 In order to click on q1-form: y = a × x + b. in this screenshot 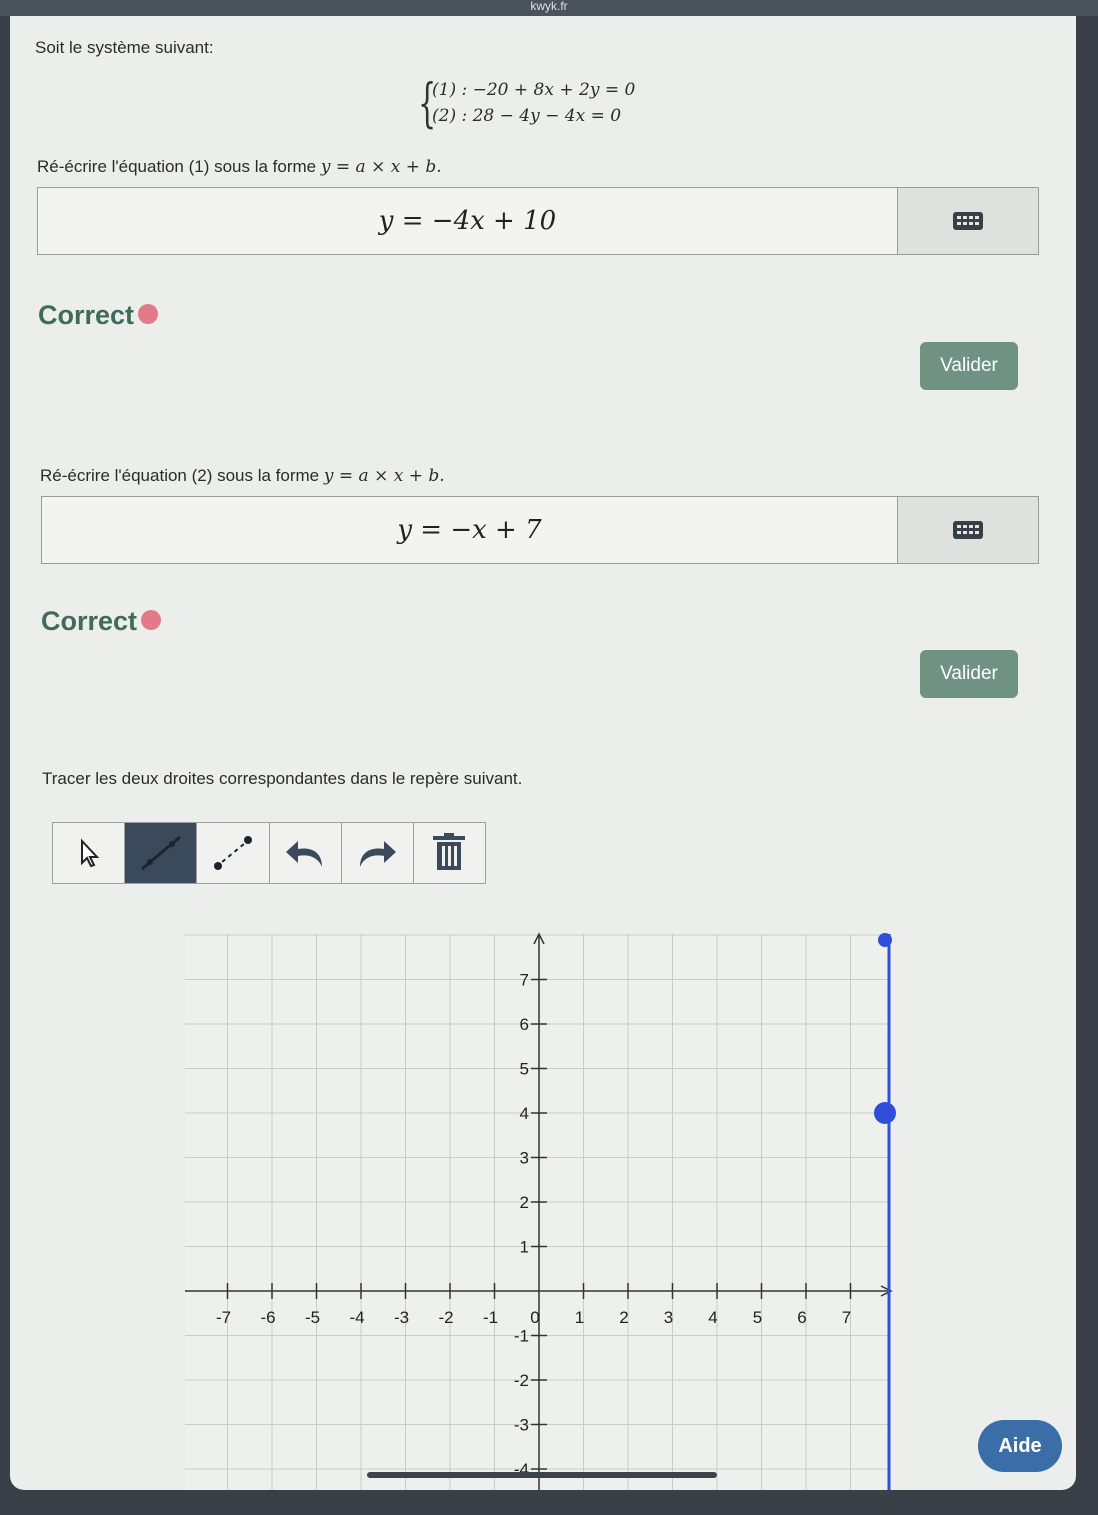, I will do `click(381, 167)`.